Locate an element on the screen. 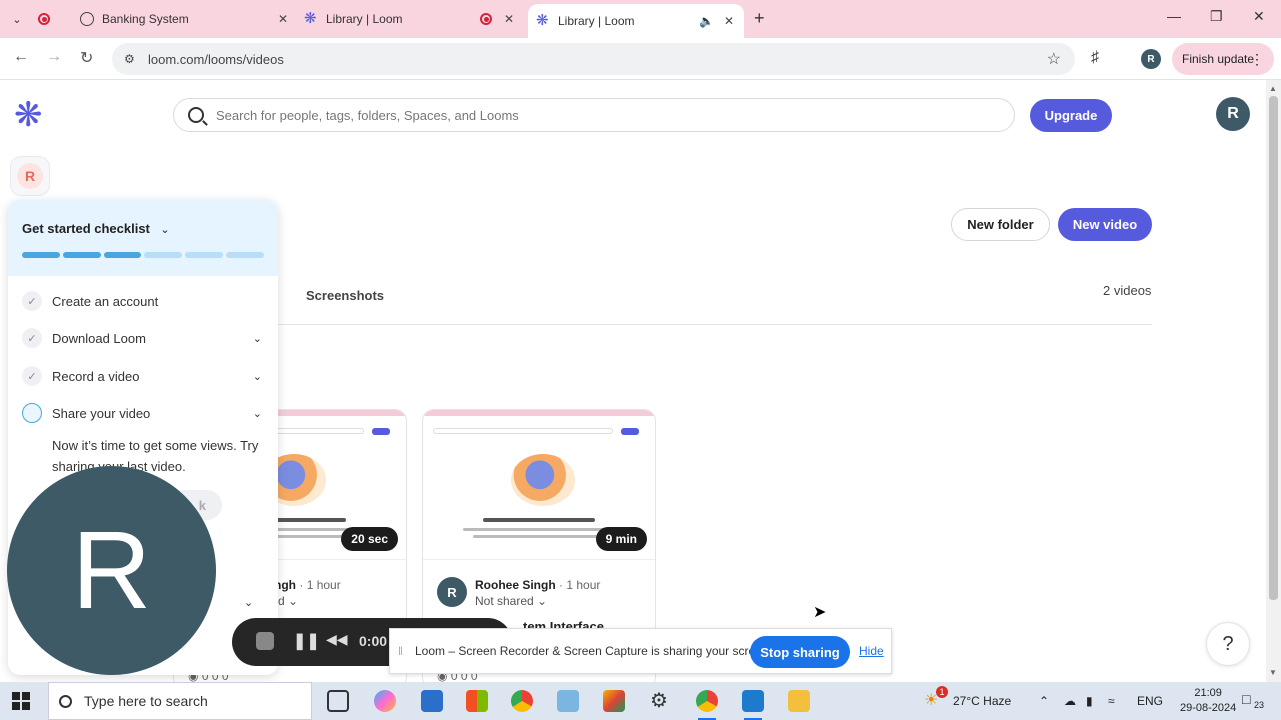 This screenshot has height=720, width=1281. hide-link: Hide is located at coordinates (871, 651).